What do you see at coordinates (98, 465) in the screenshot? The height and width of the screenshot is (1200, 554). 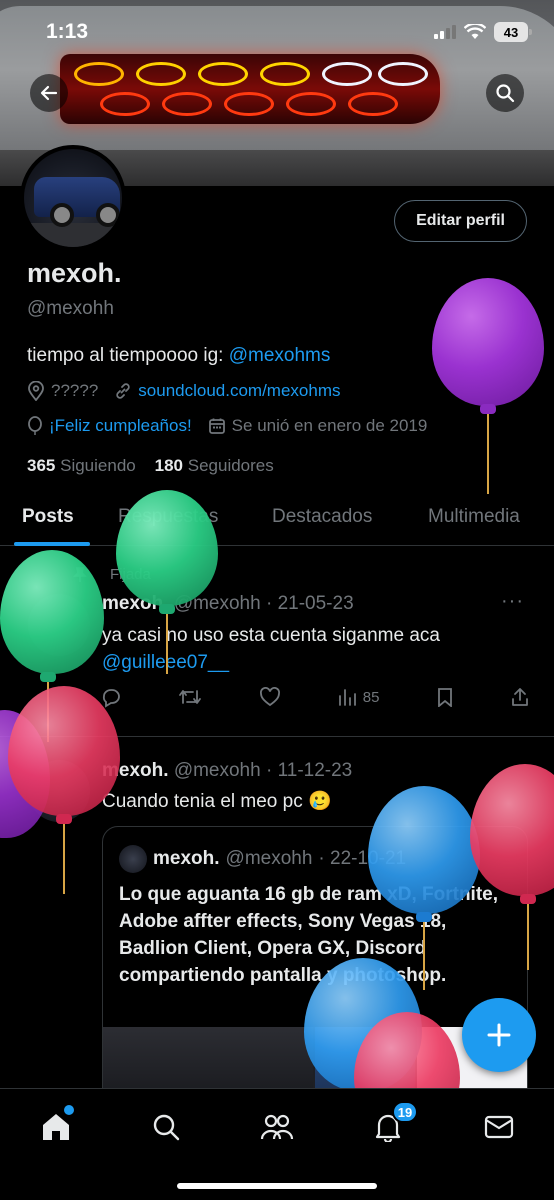 I see `following-label: Siguiendo` at bounding box center [98, 465].